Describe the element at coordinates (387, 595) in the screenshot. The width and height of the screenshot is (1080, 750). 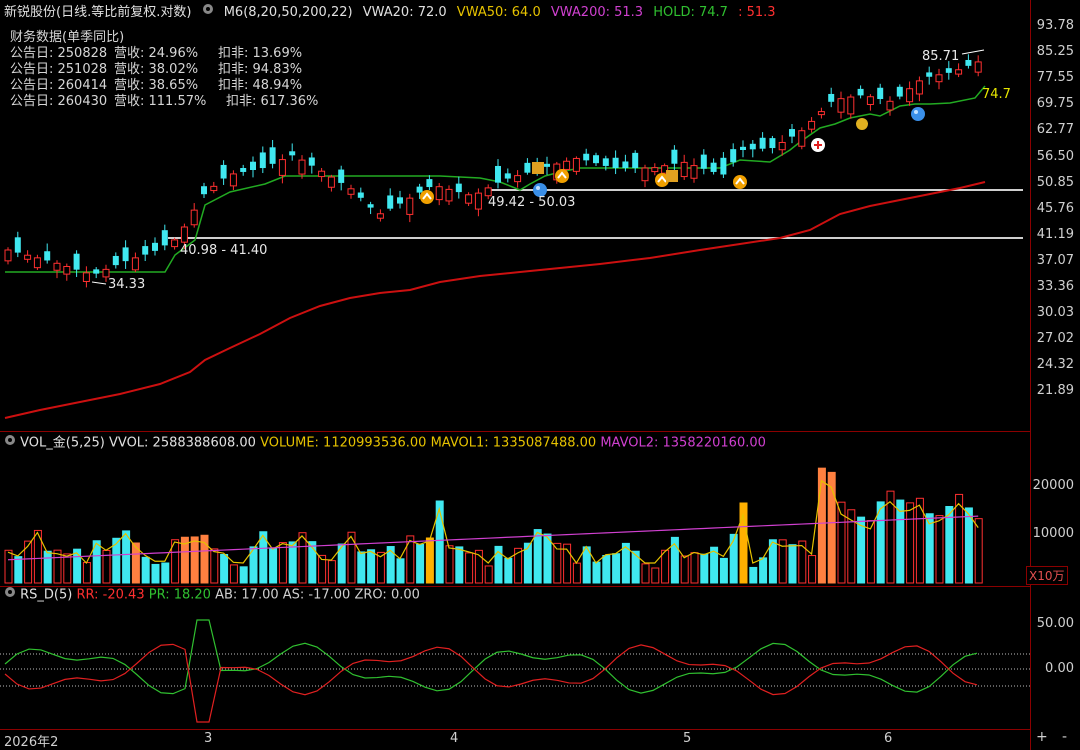
I see `zro-value: ZRO: 0.00` at that location.